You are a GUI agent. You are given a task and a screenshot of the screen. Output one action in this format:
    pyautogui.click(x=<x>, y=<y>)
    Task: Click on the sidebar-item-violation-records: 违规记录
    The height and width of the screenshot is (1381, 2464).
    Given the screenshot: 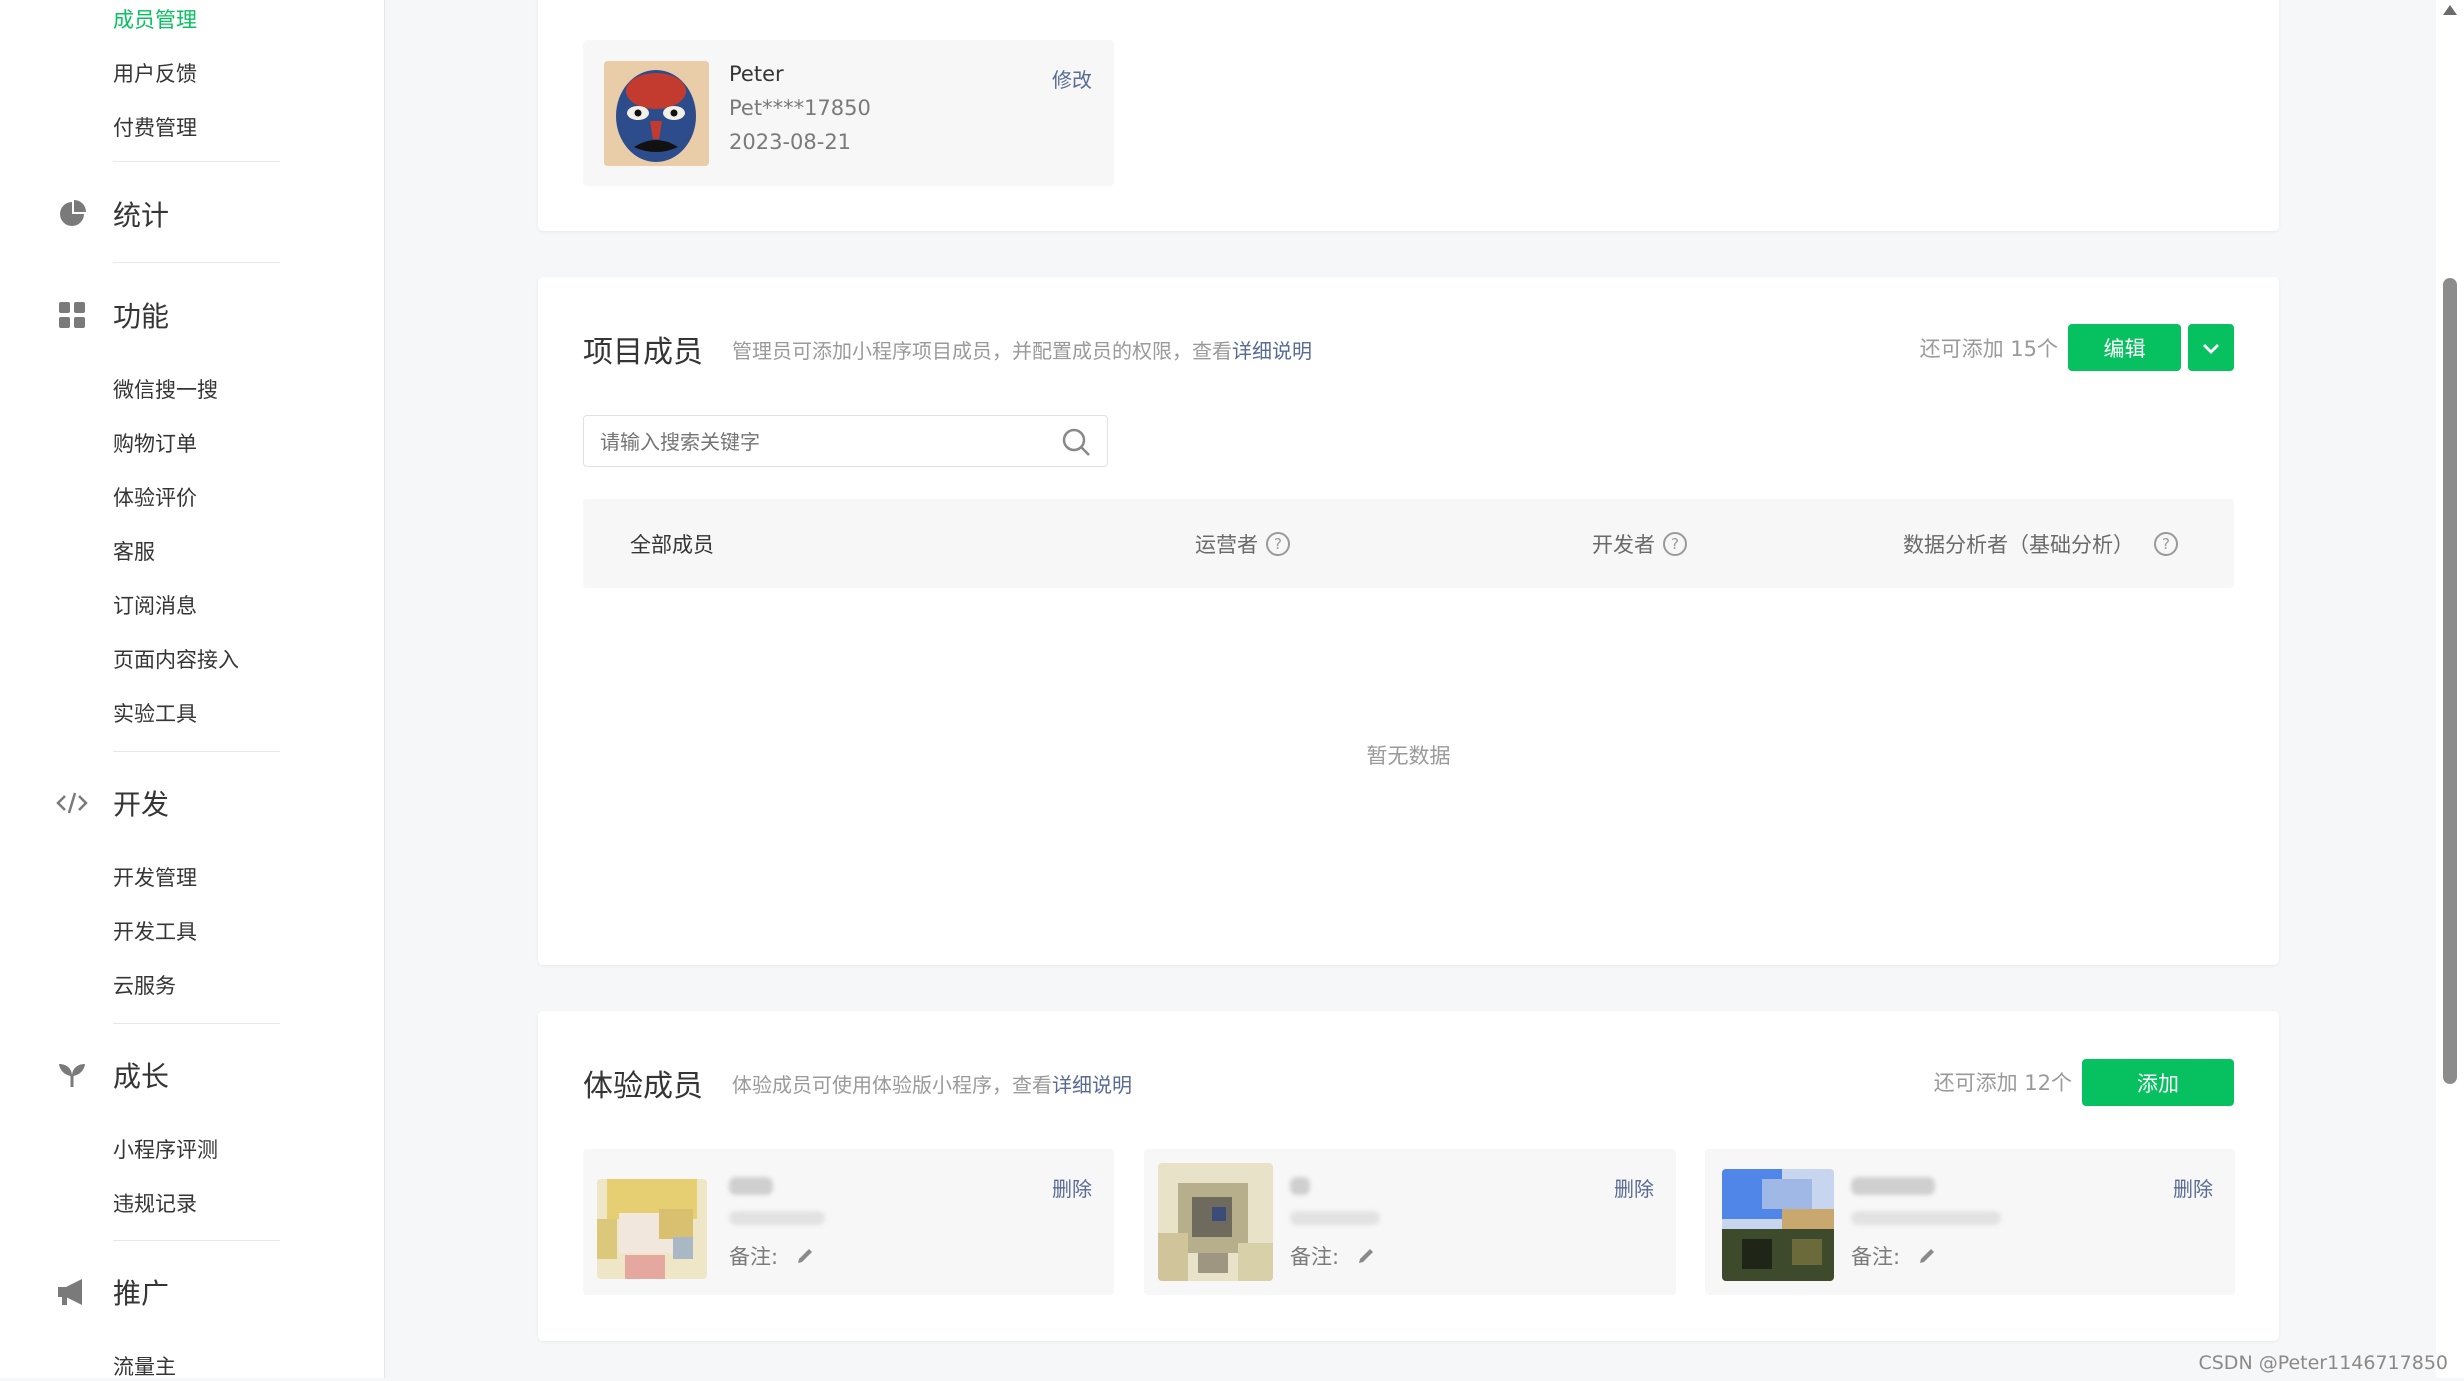 What is the action you would take?
    pyautogui.click(x=155, y=1203)
    